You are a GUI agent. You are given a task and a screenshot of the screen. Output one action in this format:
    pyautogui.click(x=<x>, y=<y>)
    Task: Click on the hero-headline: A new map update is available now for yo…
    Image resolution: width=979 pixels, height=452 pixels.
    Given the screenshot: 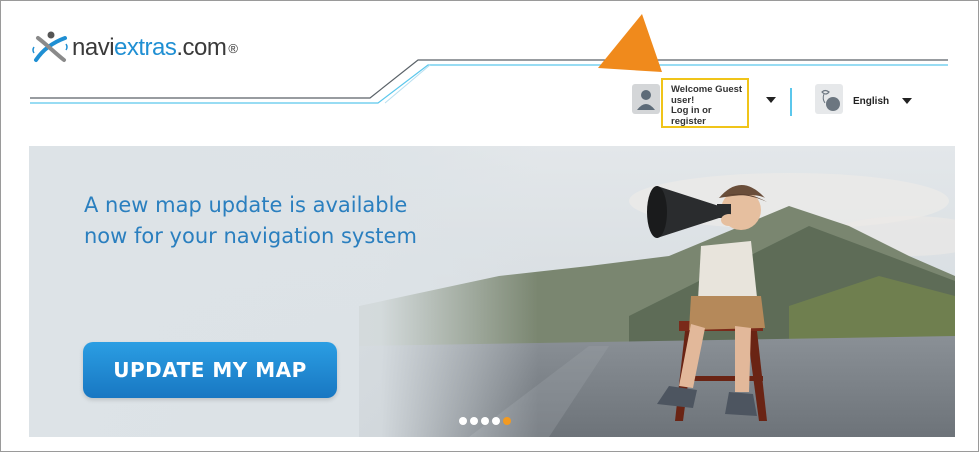 What is the action you would take?
    pyautogui.click(x=250, y=221)
    